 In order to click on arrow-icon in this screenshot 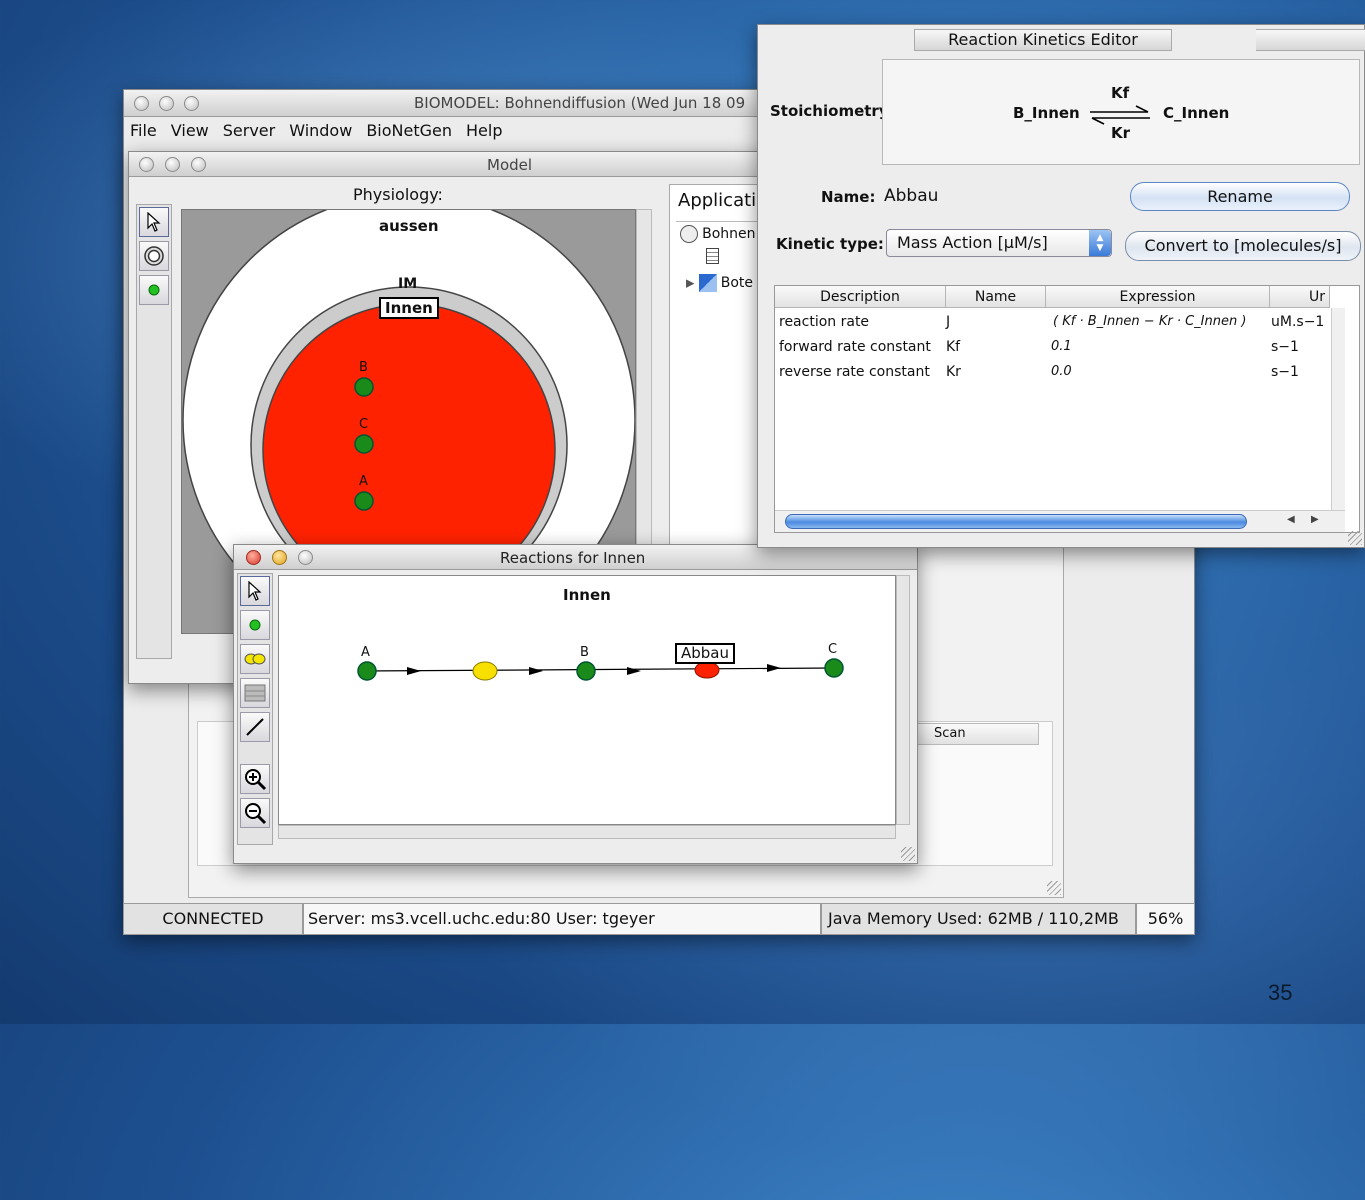, I will do `click(154, 222)`.